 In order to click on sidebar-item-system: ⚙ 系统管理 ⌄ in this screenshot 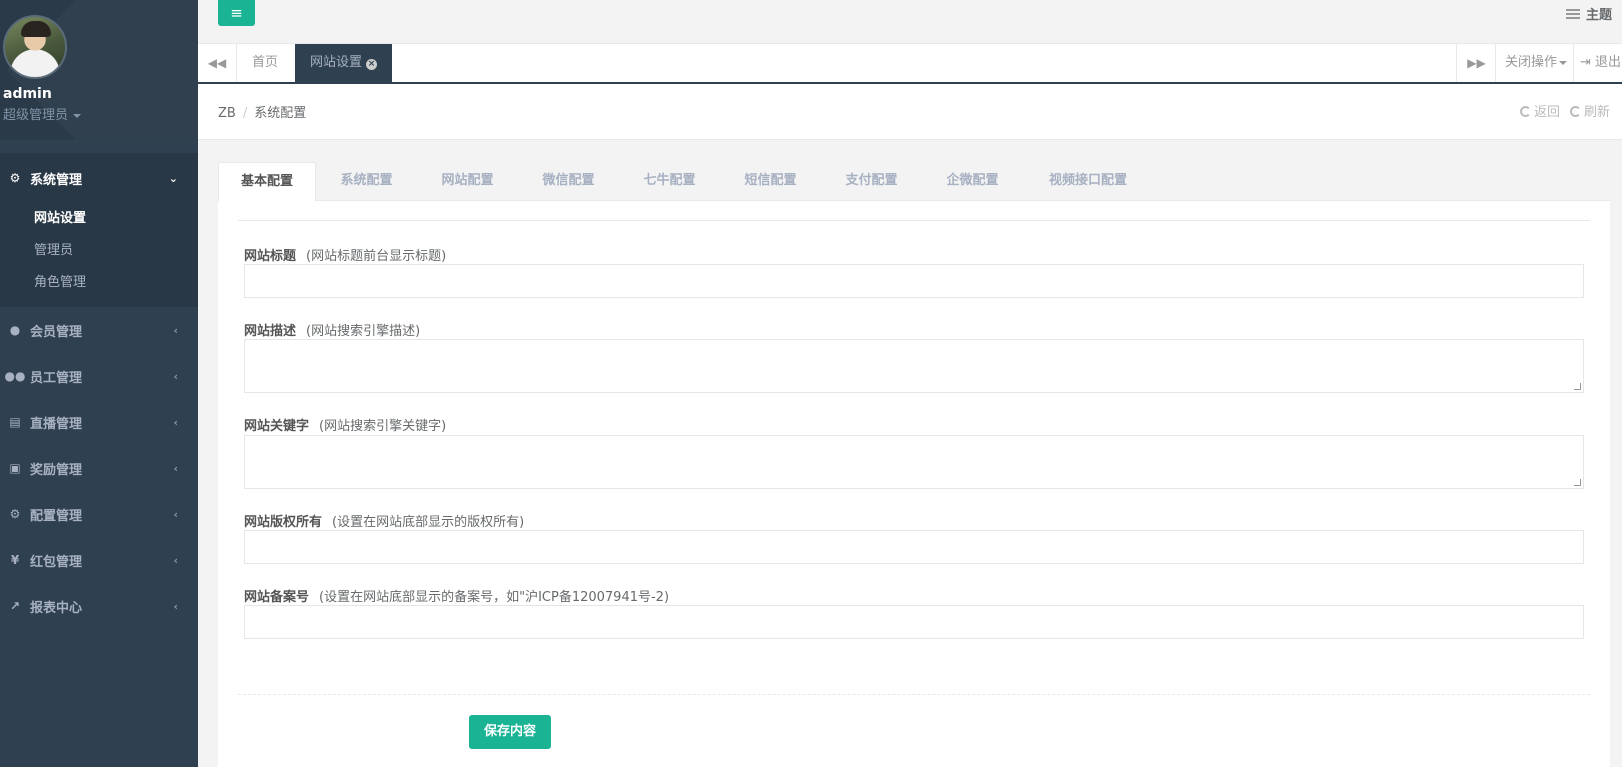, I will do `click(99, 178)`.